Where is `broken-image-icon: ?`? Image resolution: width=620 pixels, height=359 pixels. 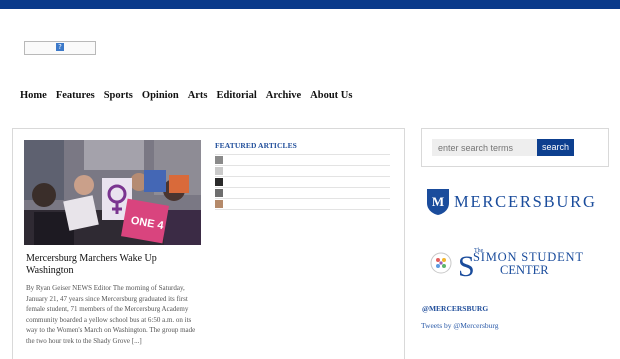 broken-image-icon: ? is located at coordinates (60, 47).